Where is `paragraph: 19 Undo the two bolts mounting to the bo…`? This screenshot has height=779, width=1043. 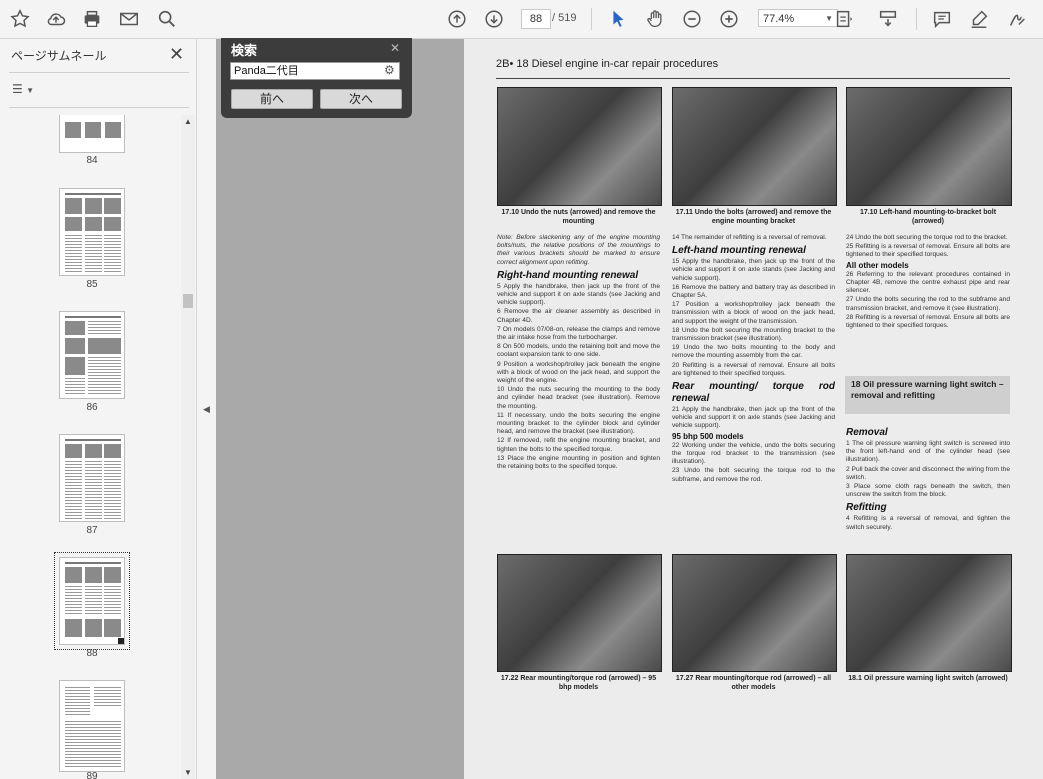
paragraph: 19 Undo the two bolts mounting to the bo… is located at coordinates (753, 352).